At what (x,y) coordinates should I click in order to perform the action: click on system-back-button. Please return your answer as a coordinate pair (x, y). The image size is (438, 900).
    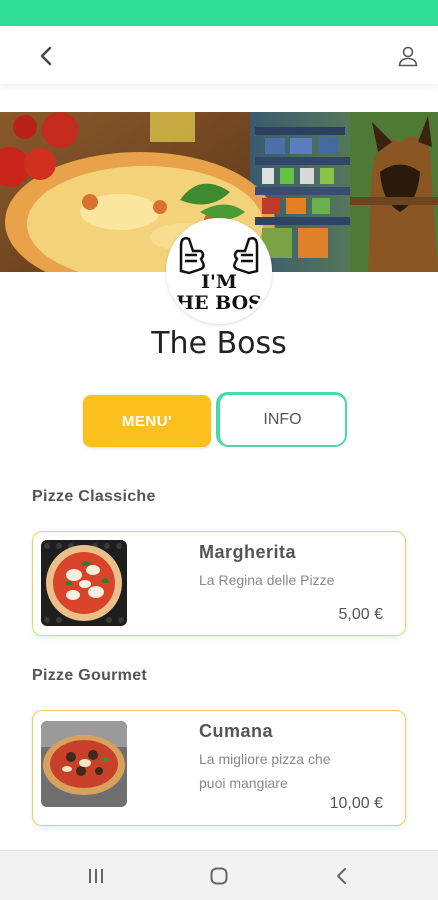
    Looking at the image, I should click on (341, 876).